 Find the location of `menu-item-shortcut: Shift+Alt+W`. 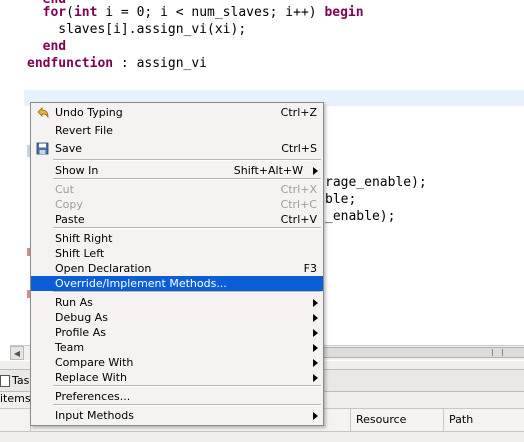

menu-item-shortcut: Shift+Alt+W is located at coordinates (268, 170).